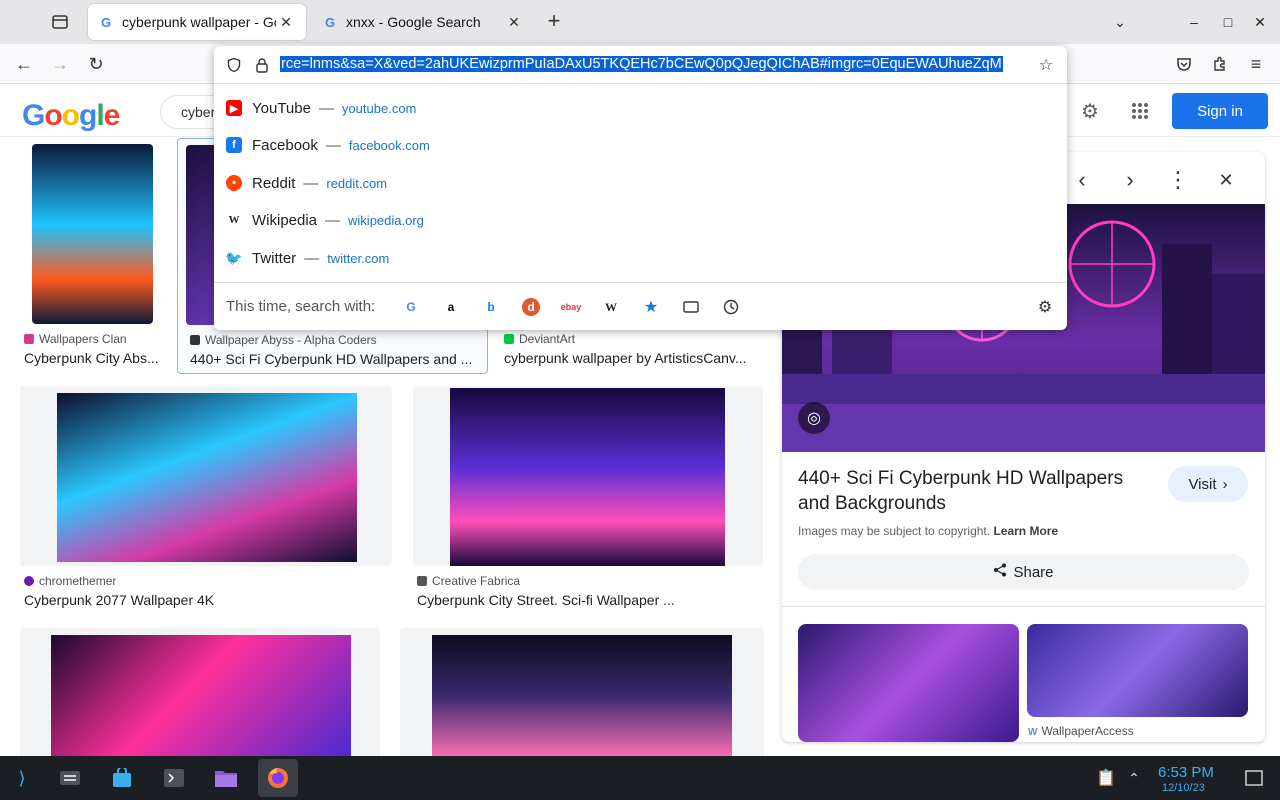  I want to click on close-window-icon: ✕, so click(1260, 22).